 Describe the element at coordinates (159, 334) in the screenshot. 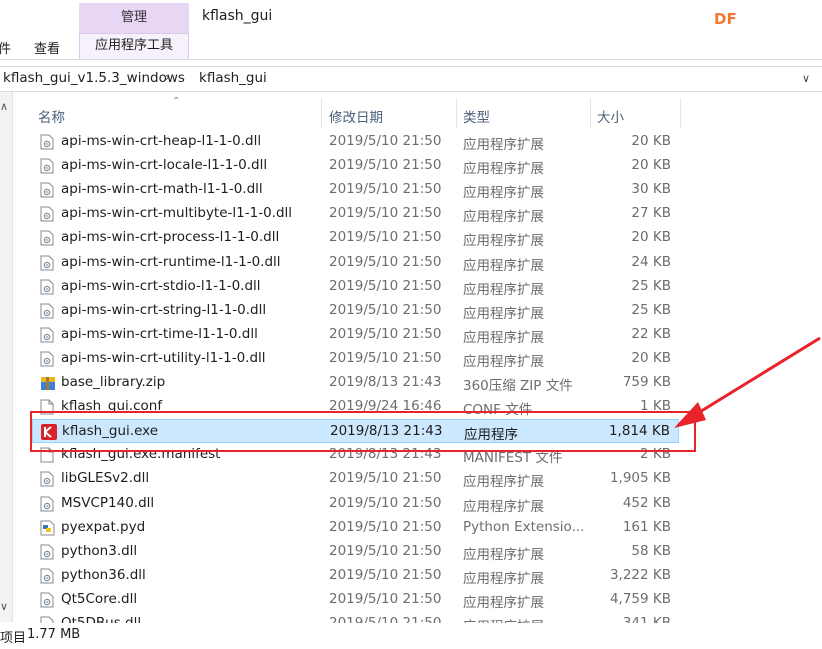

I see `file-name: api-ms-win-crt-time-l1-1-0.dll` at that location.